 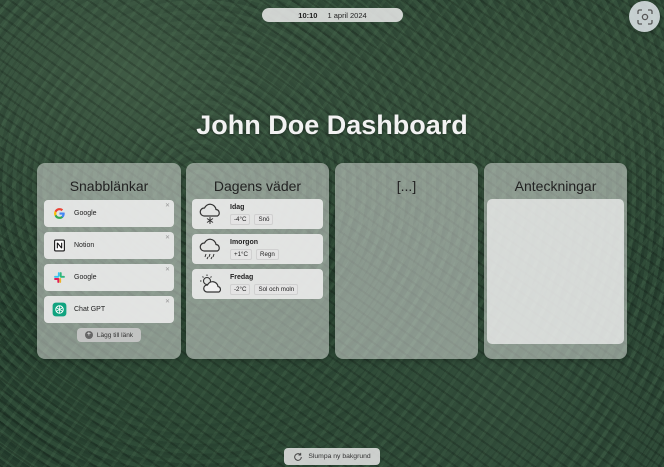 I want to click on notes-textarea, so click(x=555, y=271).